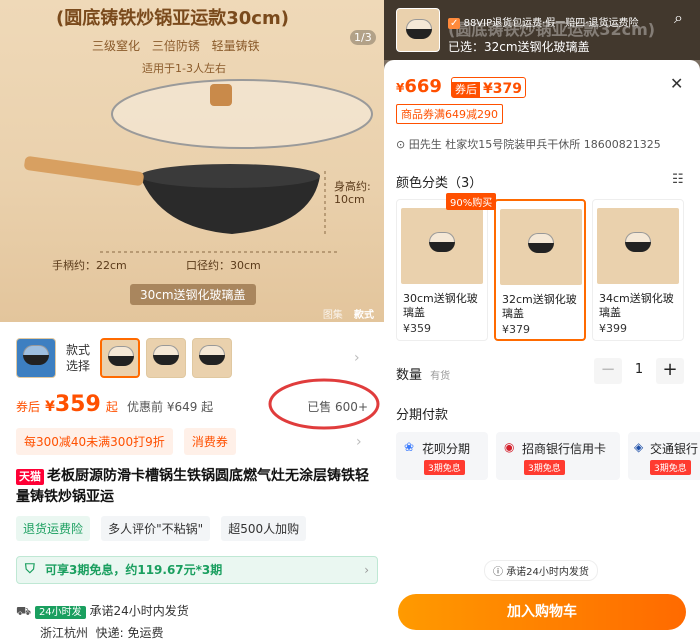 The image size is (700, 644). I want to click on style-label: 款式 选择, so click(78, 358).